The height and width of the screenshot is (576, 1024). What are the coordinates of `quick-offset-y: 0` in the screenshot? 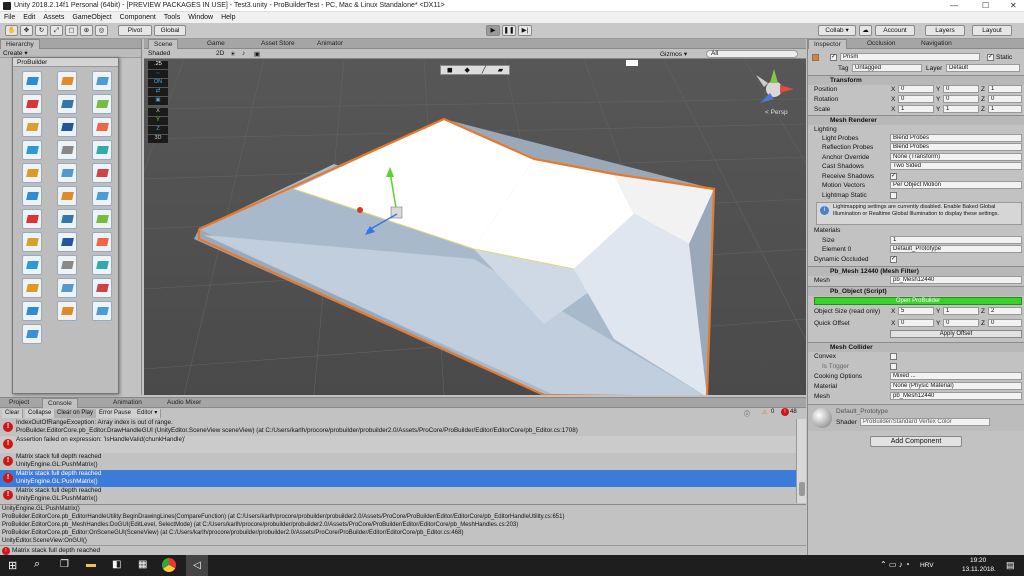 It's located at (961, 323).